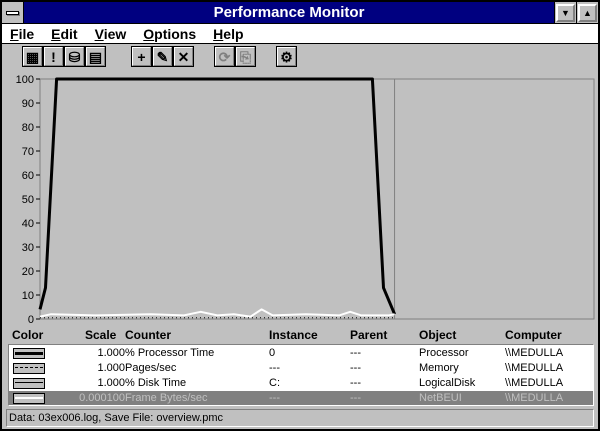 Image resolution: width=600 pixels, height=431 pixels. I want to click on y-tick-label: 0, so click(31, 319).